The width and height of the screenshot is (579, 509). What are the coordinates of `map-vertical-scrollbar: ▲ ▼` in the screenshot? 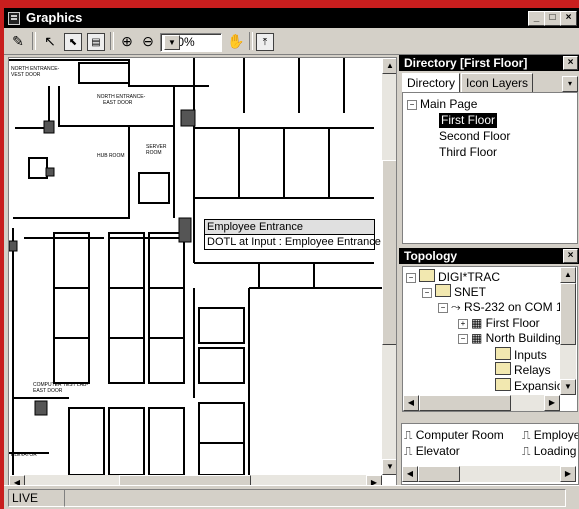 It's located at (389, 266).